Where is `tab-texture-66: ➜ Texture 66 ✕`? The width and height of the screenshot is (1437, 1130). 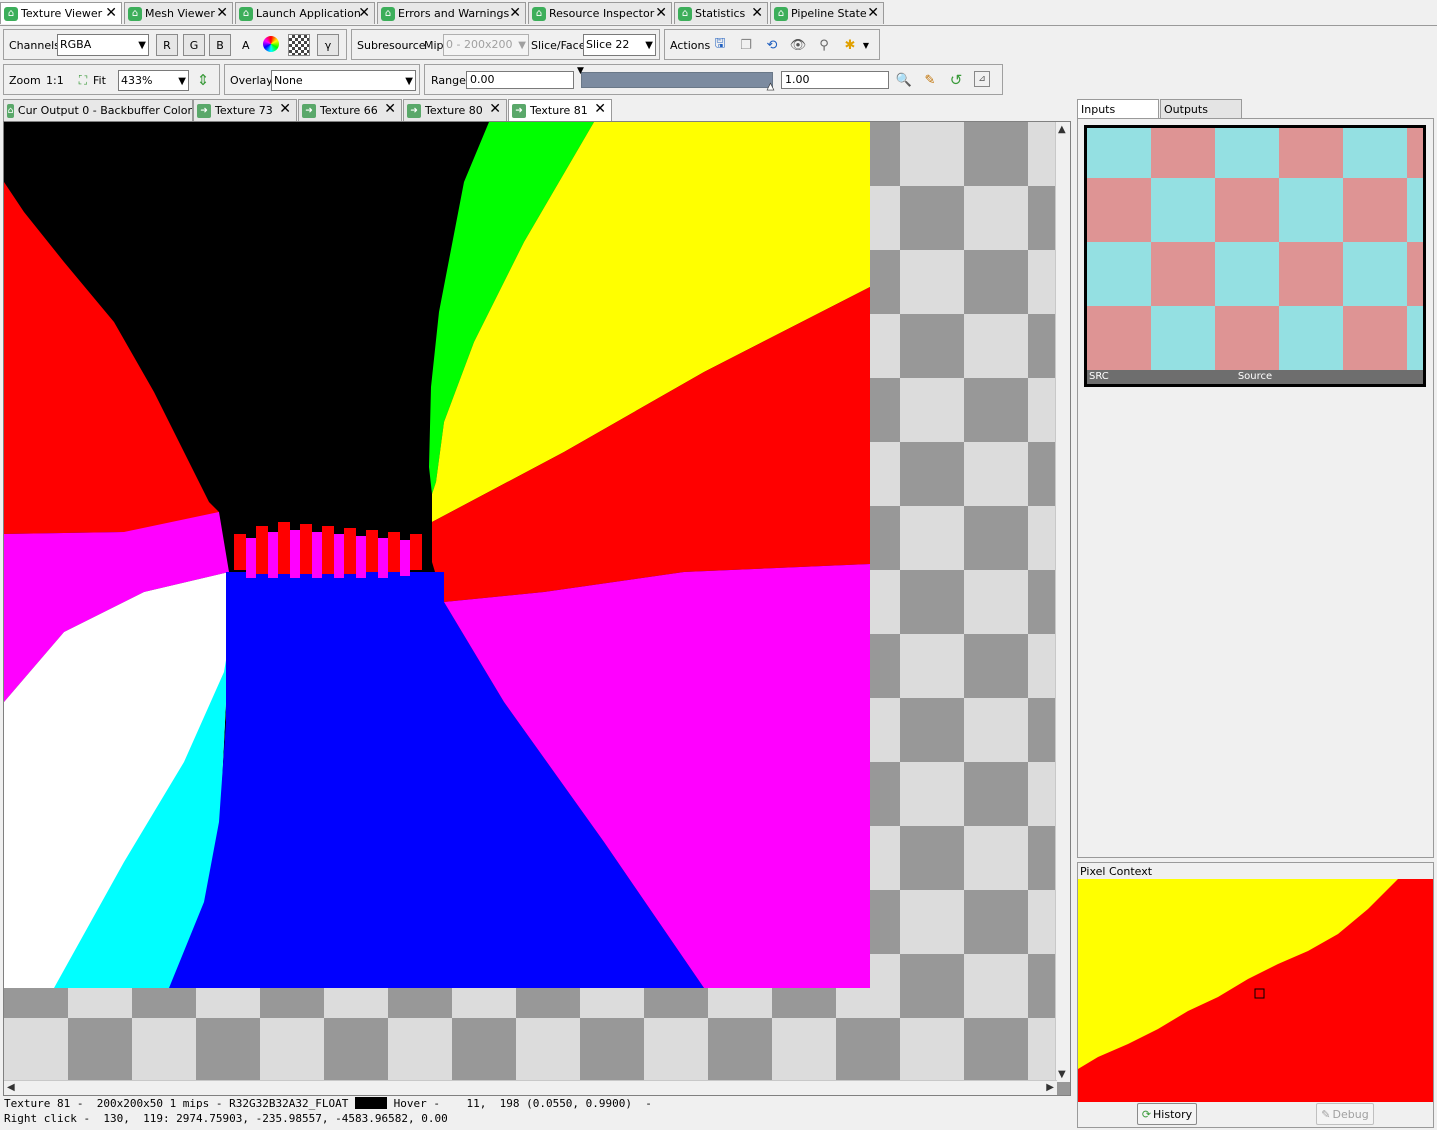
tab-texture-66: ➜ Texture 66 ✕ is located at coordinates (350, 110).